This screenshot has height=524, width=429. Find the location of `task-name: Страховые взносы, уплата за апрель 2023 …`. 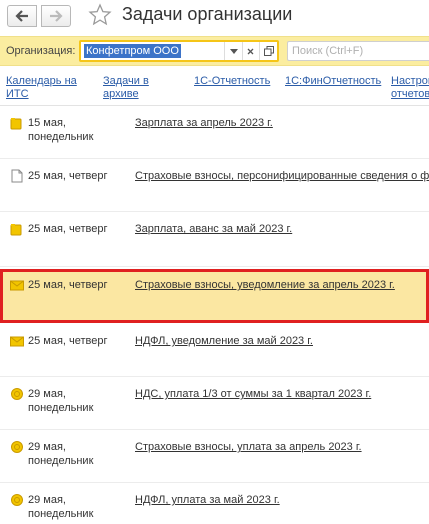

task-name: Страховые взносы, уплата за апрель 2023 … is located at coordinates (248, 447).